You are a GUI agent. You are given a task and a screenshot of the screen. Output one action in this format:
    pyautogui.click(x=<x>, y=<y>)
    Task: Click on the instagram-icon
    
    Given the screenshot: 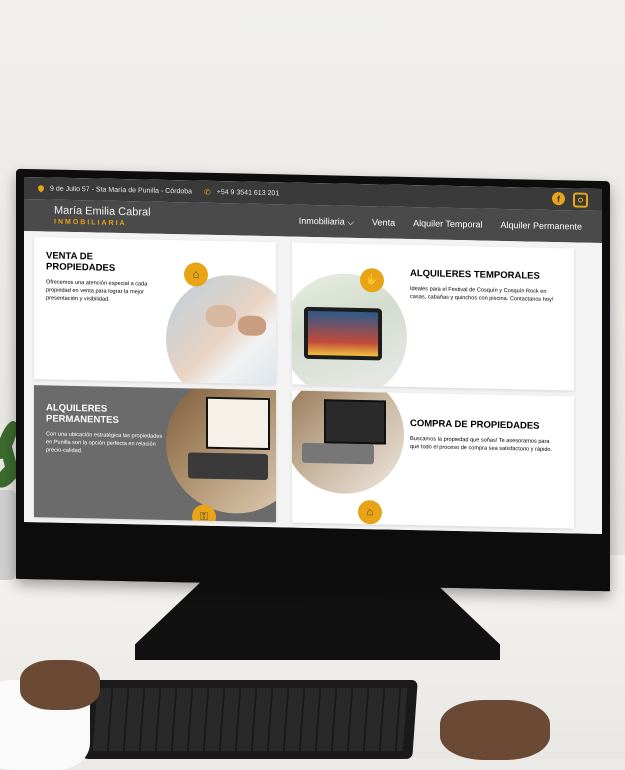 What is the action you would take?
    pyautogui.click(x=580, y=199)
    